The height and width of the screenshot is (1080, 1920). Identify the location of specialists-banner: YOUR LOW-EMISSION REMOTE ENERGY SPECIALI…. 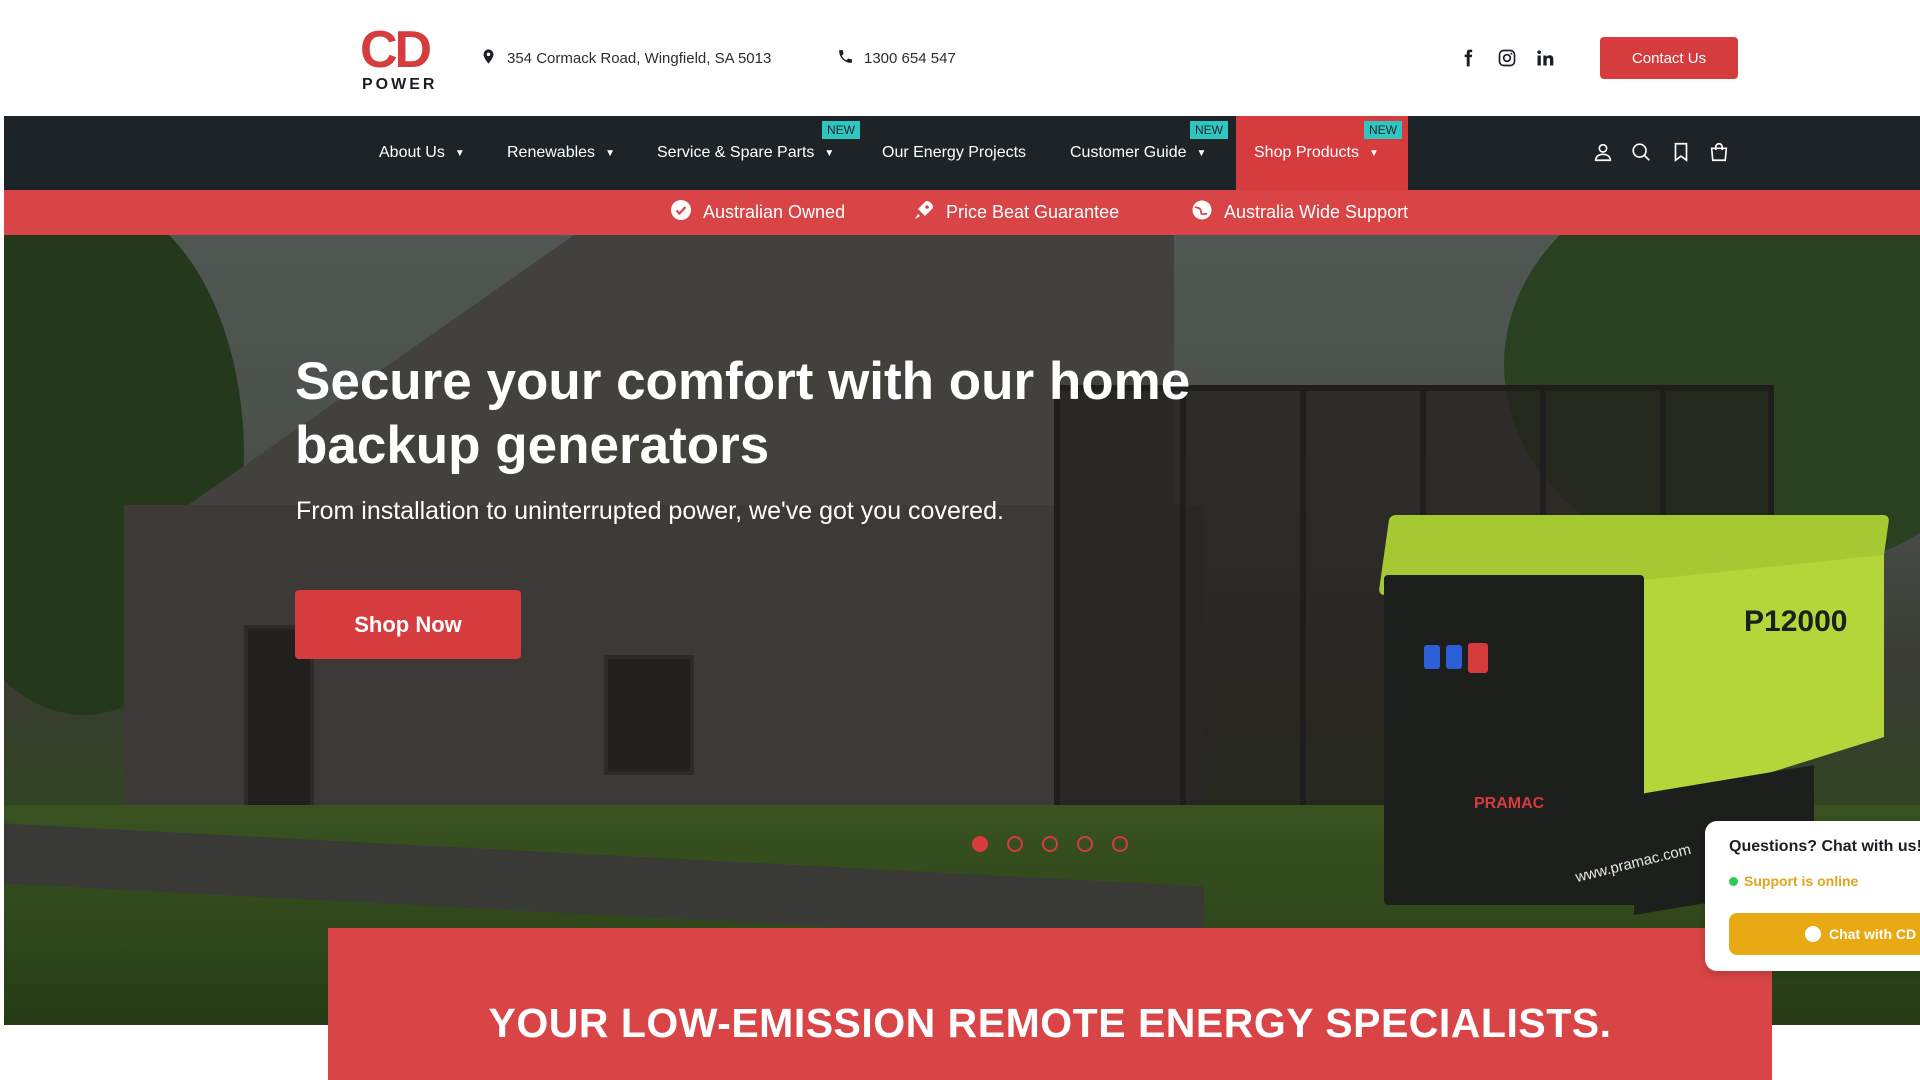
(1050, 1004).